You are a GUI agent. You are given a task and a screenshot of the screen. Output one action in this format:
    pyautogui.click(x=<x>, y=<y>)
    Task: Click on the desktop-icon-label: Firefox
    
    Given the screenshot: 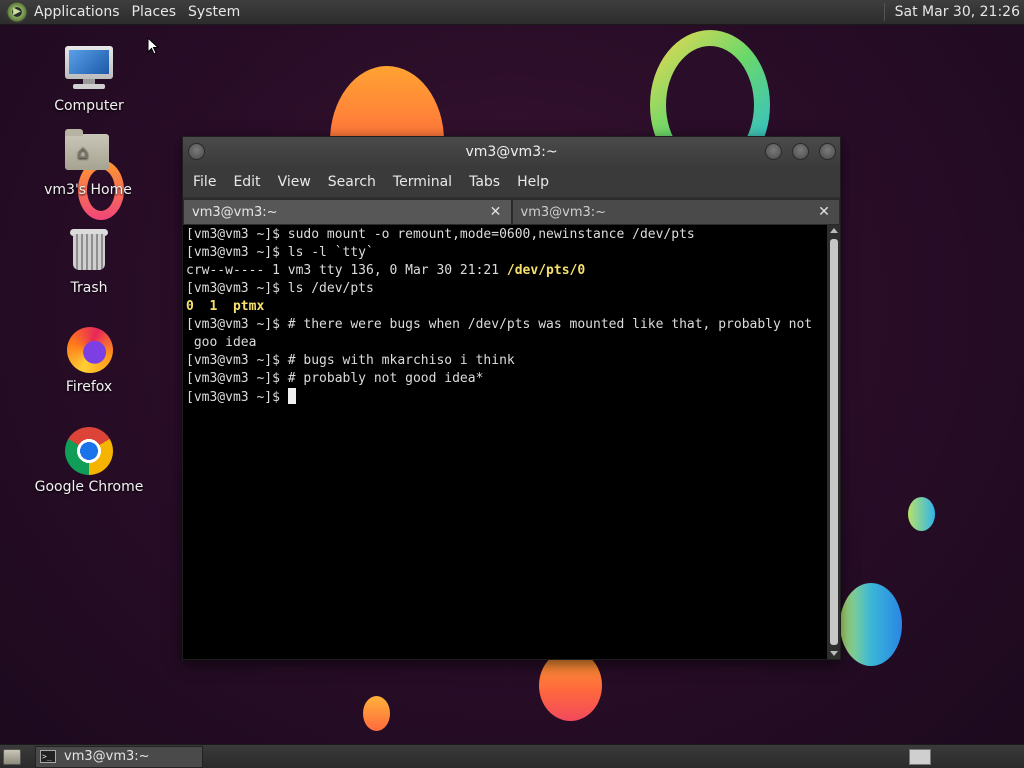 What is the action you would take?
    pyautogui.click(x=89, y=387)
    